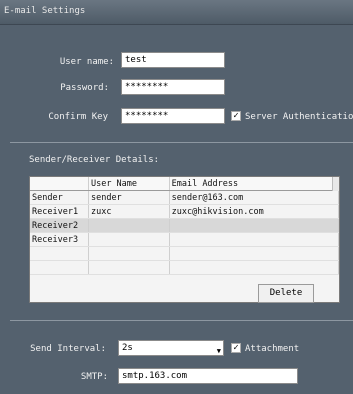 The width and height of the screenshot is (353, 394). I want to click on chevron-down-icon: ▼, so click(219, 349).